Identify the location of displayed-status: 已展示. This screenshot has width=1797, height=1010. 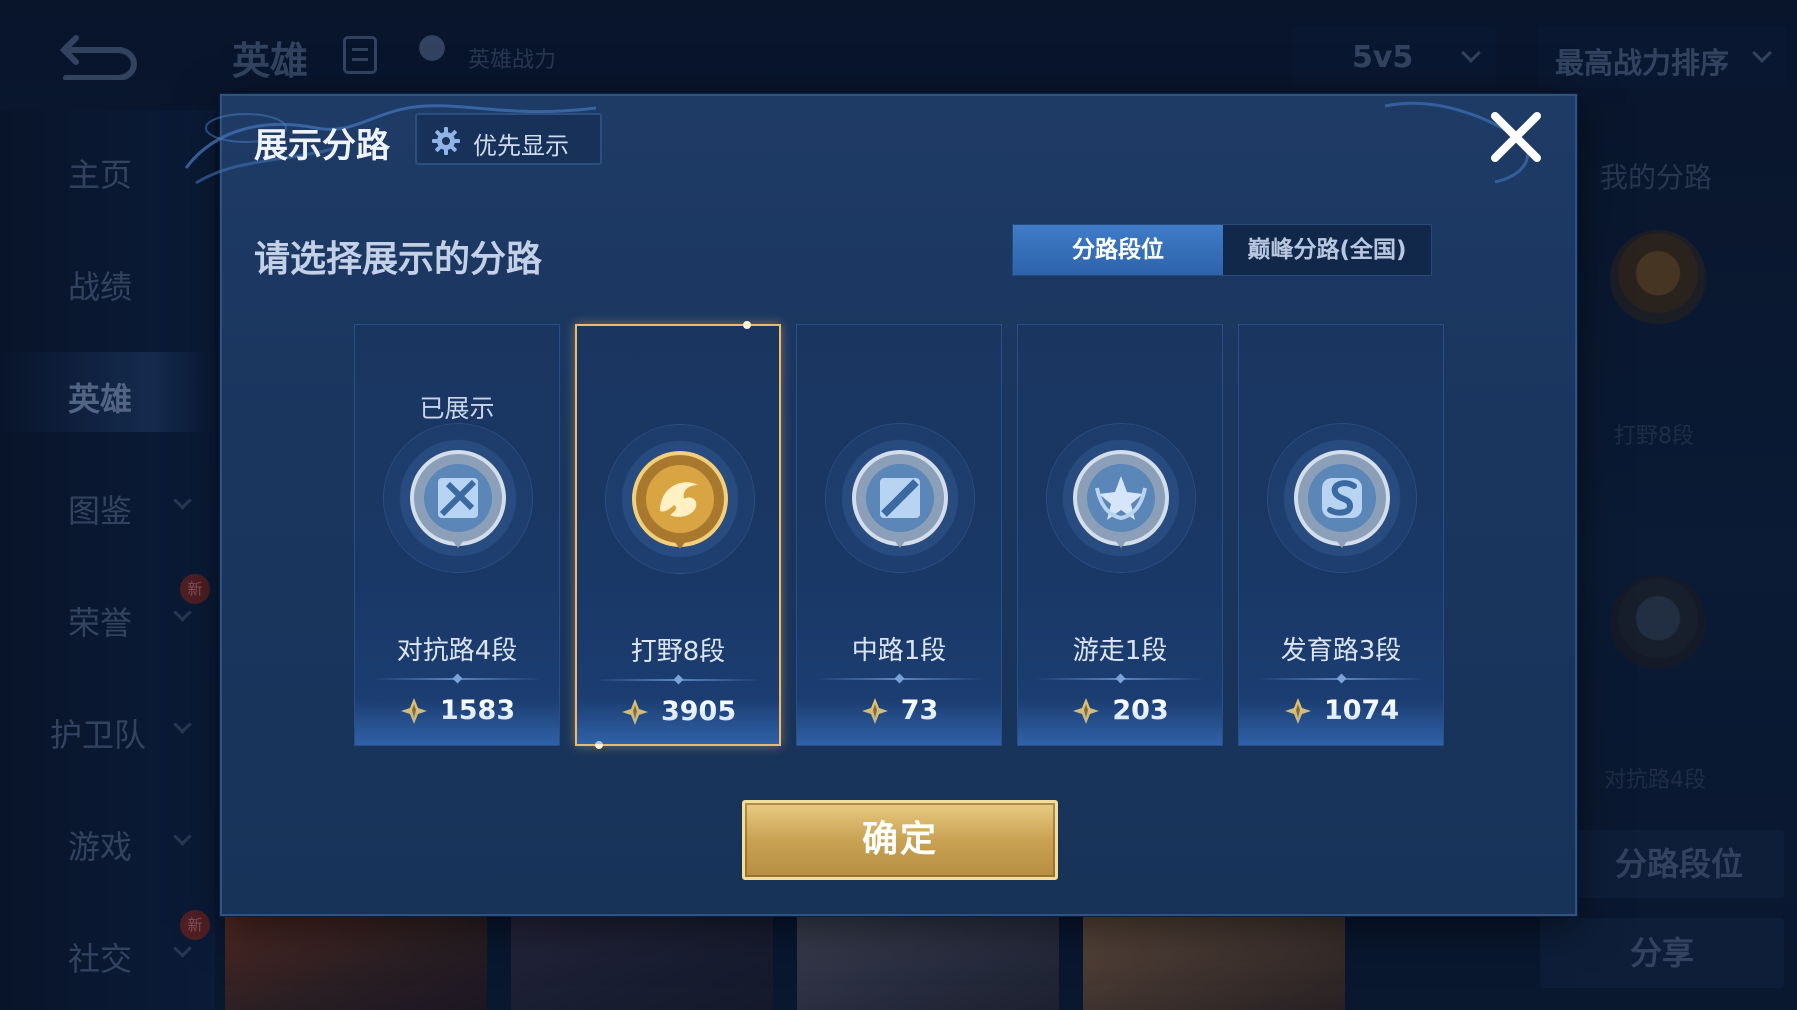
(457, 408).